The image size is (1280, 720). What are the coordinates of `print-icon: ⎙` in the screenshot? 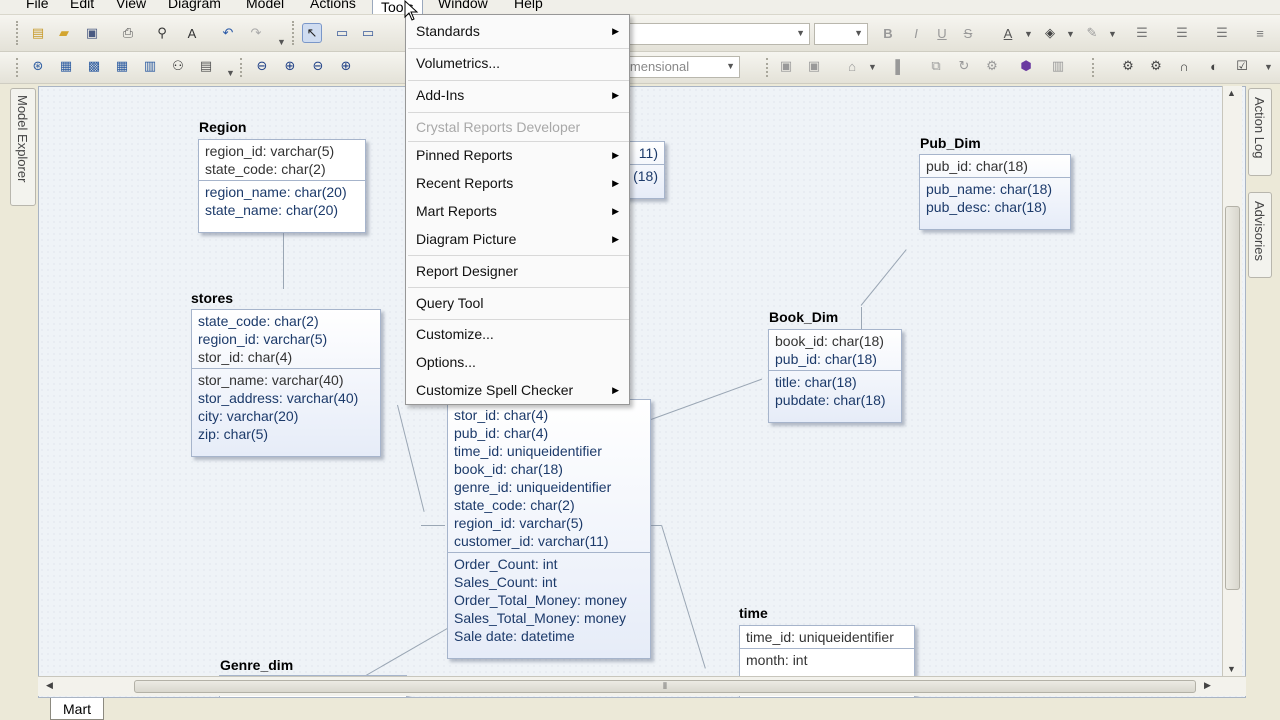 It's located at (128, 33).